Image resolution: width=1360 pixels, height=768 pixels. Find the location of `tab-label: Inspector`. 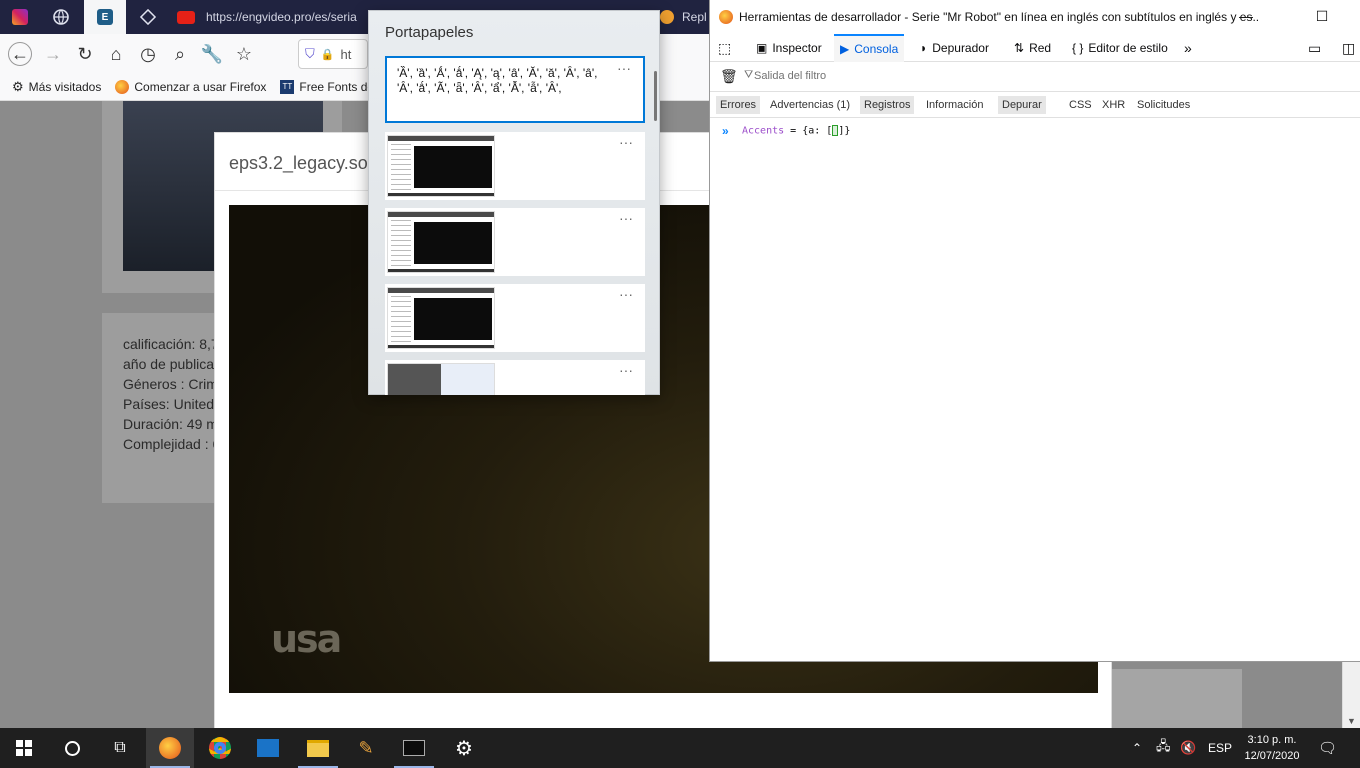

tab-label: Inspector is located at coordinates (797, 48).